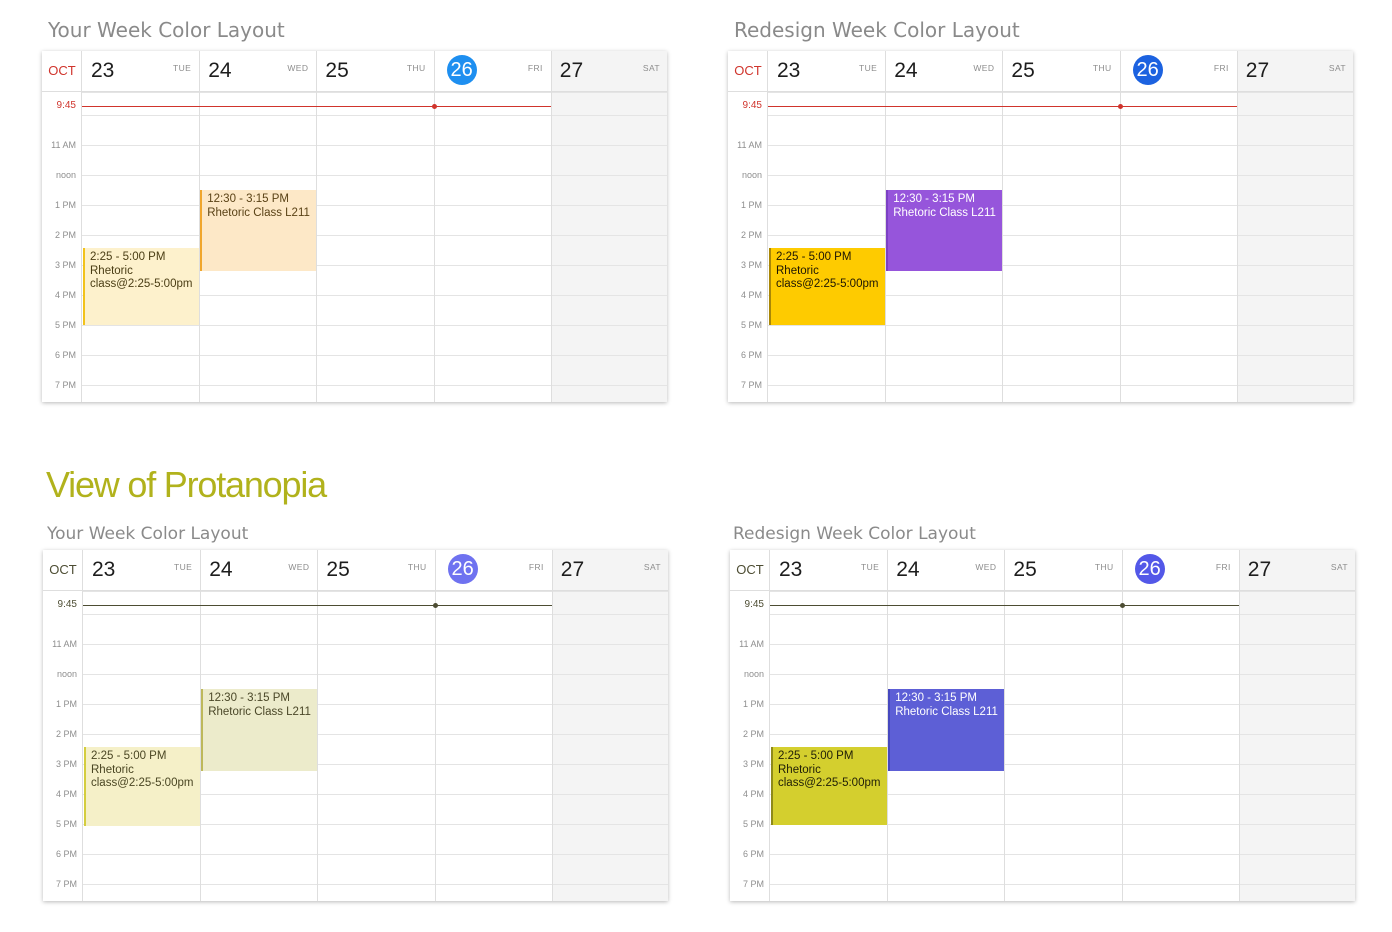 This screenshot has width=1392, height=932. I want to click on event-title-line2: class@2:25-5:00pm, so click(829, 783).